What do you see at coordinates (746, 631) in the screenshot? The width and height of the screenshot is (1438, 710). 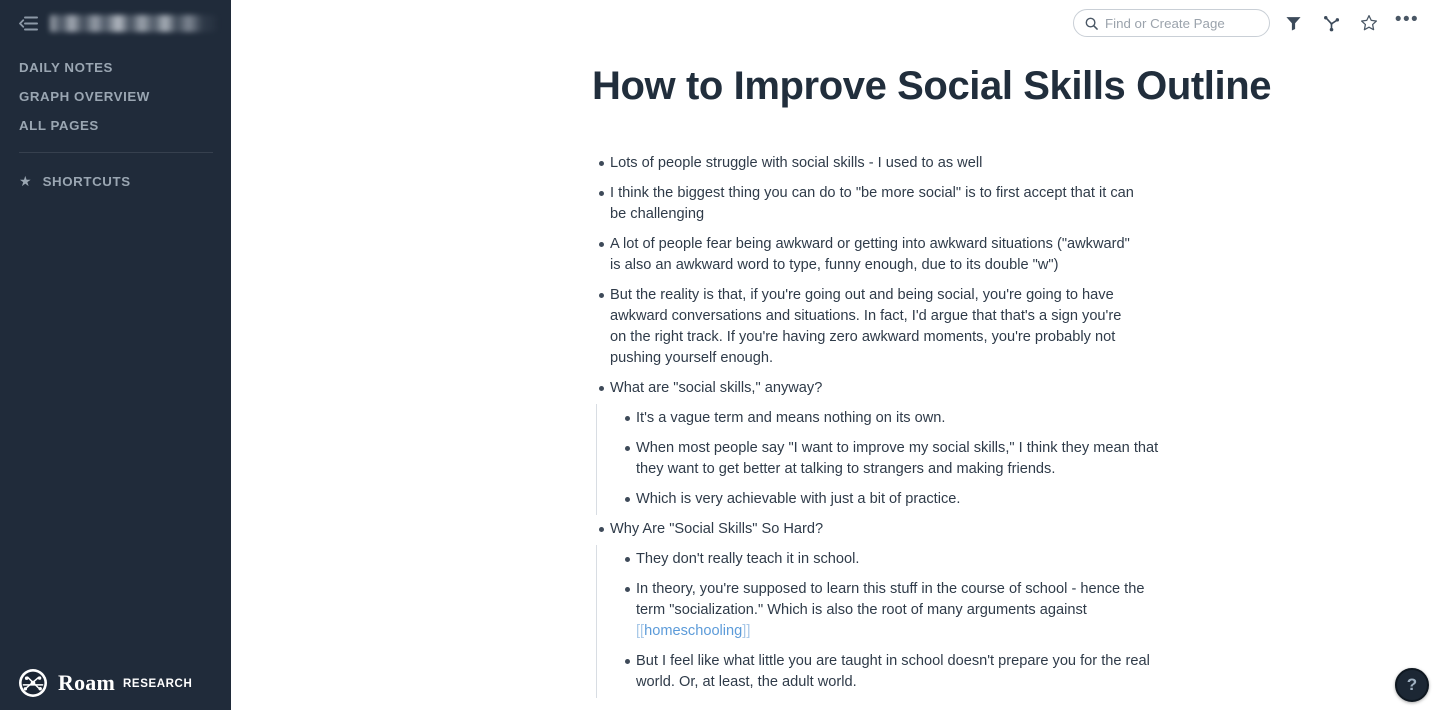 I see `page-ref-close-bracket: ]]` at bounding box center [746, 631].